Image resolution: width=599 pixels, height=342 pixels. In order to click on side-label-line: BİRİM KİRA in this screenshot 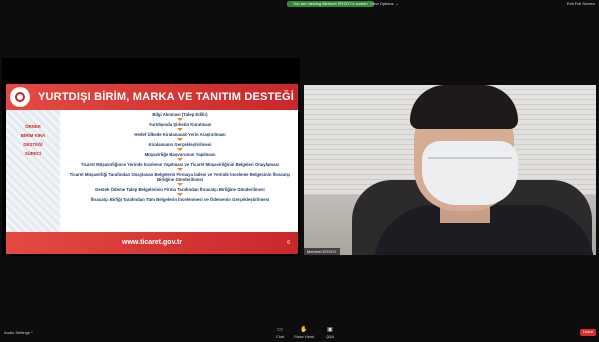, I will do `click(33, 135)`.